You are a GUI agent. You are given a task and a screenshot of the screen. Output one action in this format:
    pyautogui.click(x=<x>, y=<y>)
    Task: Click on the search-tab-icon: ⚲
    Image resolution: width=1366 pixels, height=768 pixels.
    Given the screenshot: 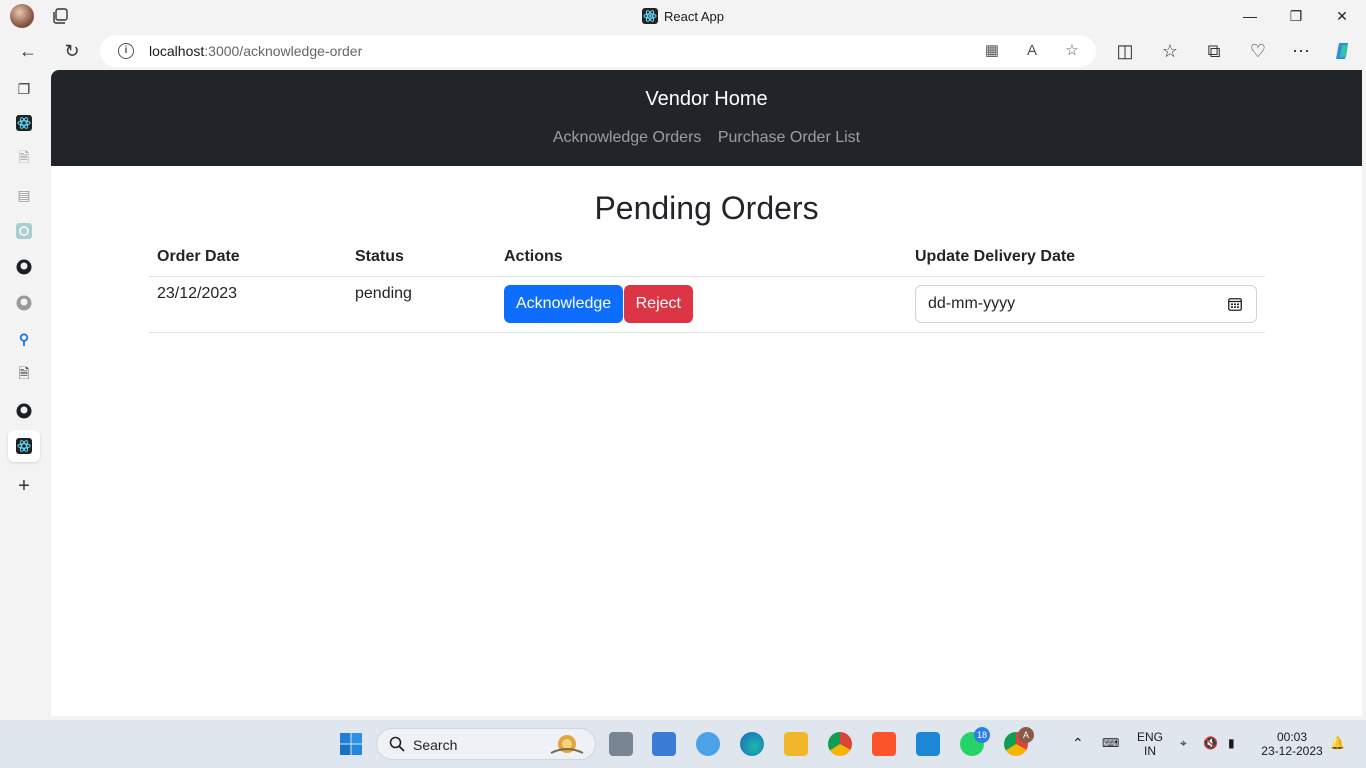 What is the action you would take?
    pyautogui.click(x=24, y=339)
    